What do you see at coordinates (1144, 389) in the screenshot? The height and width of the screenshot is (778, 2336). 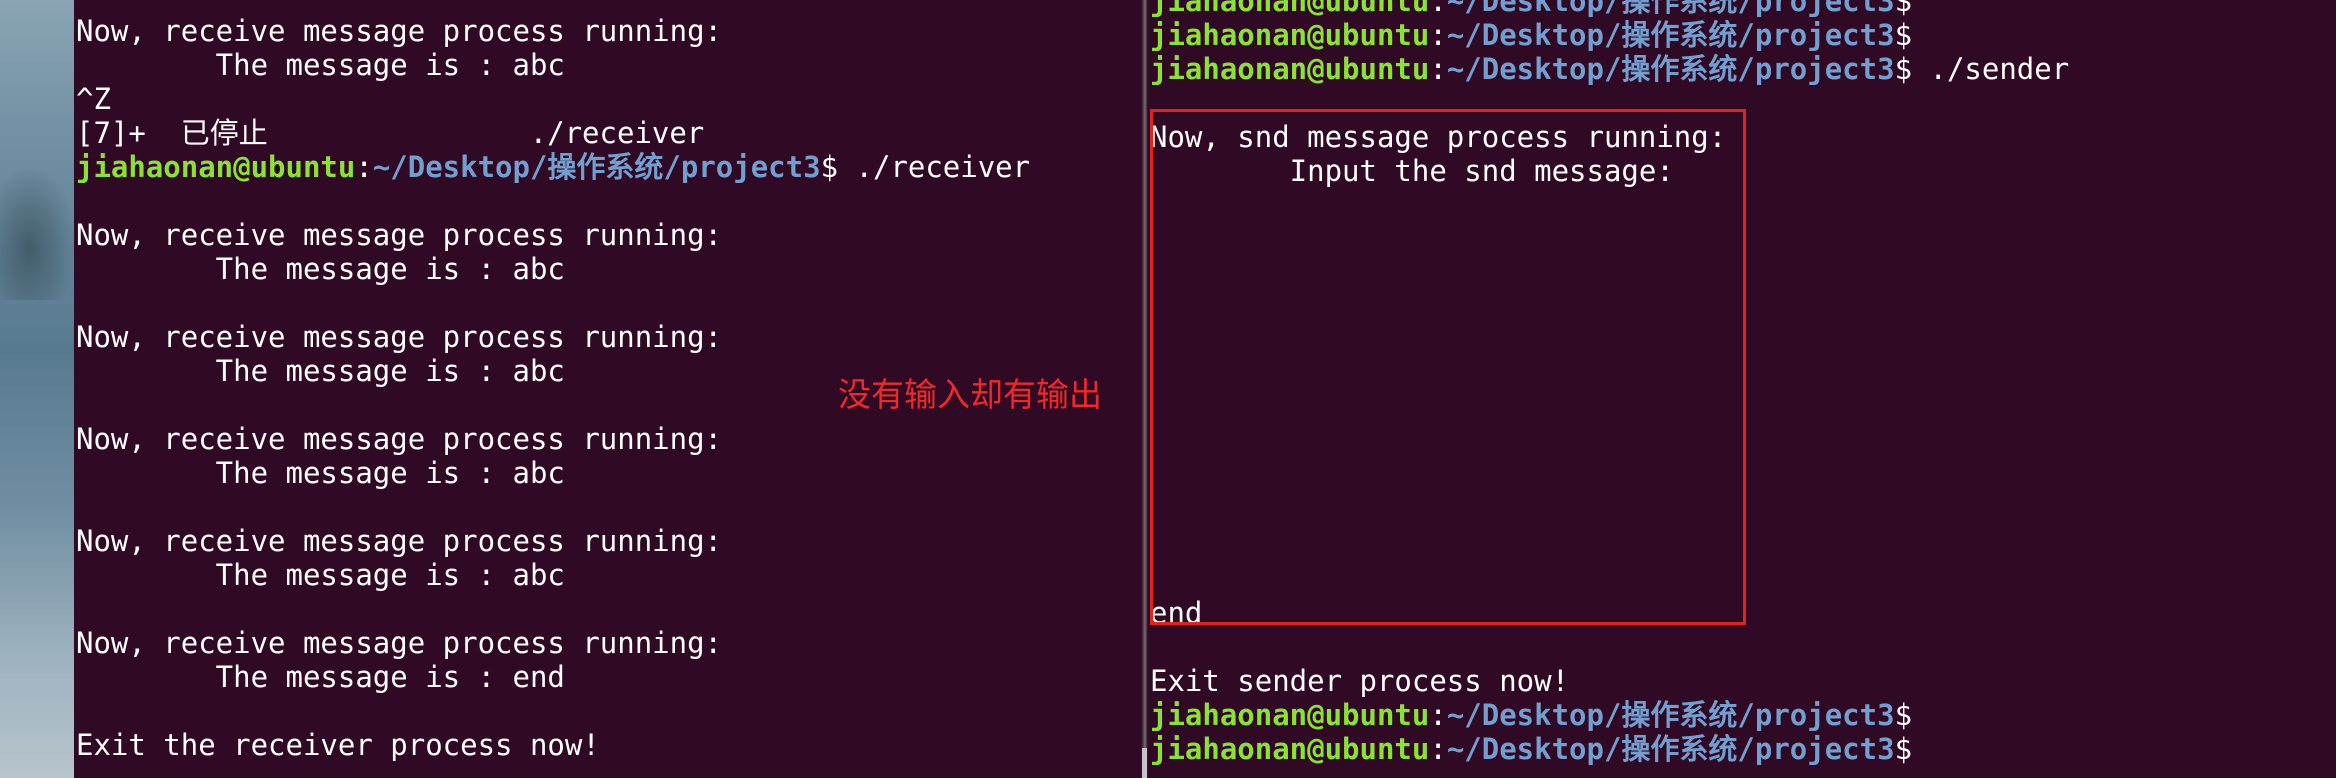 I see `terminal-split-divider` at bounding box center [1144, 389].